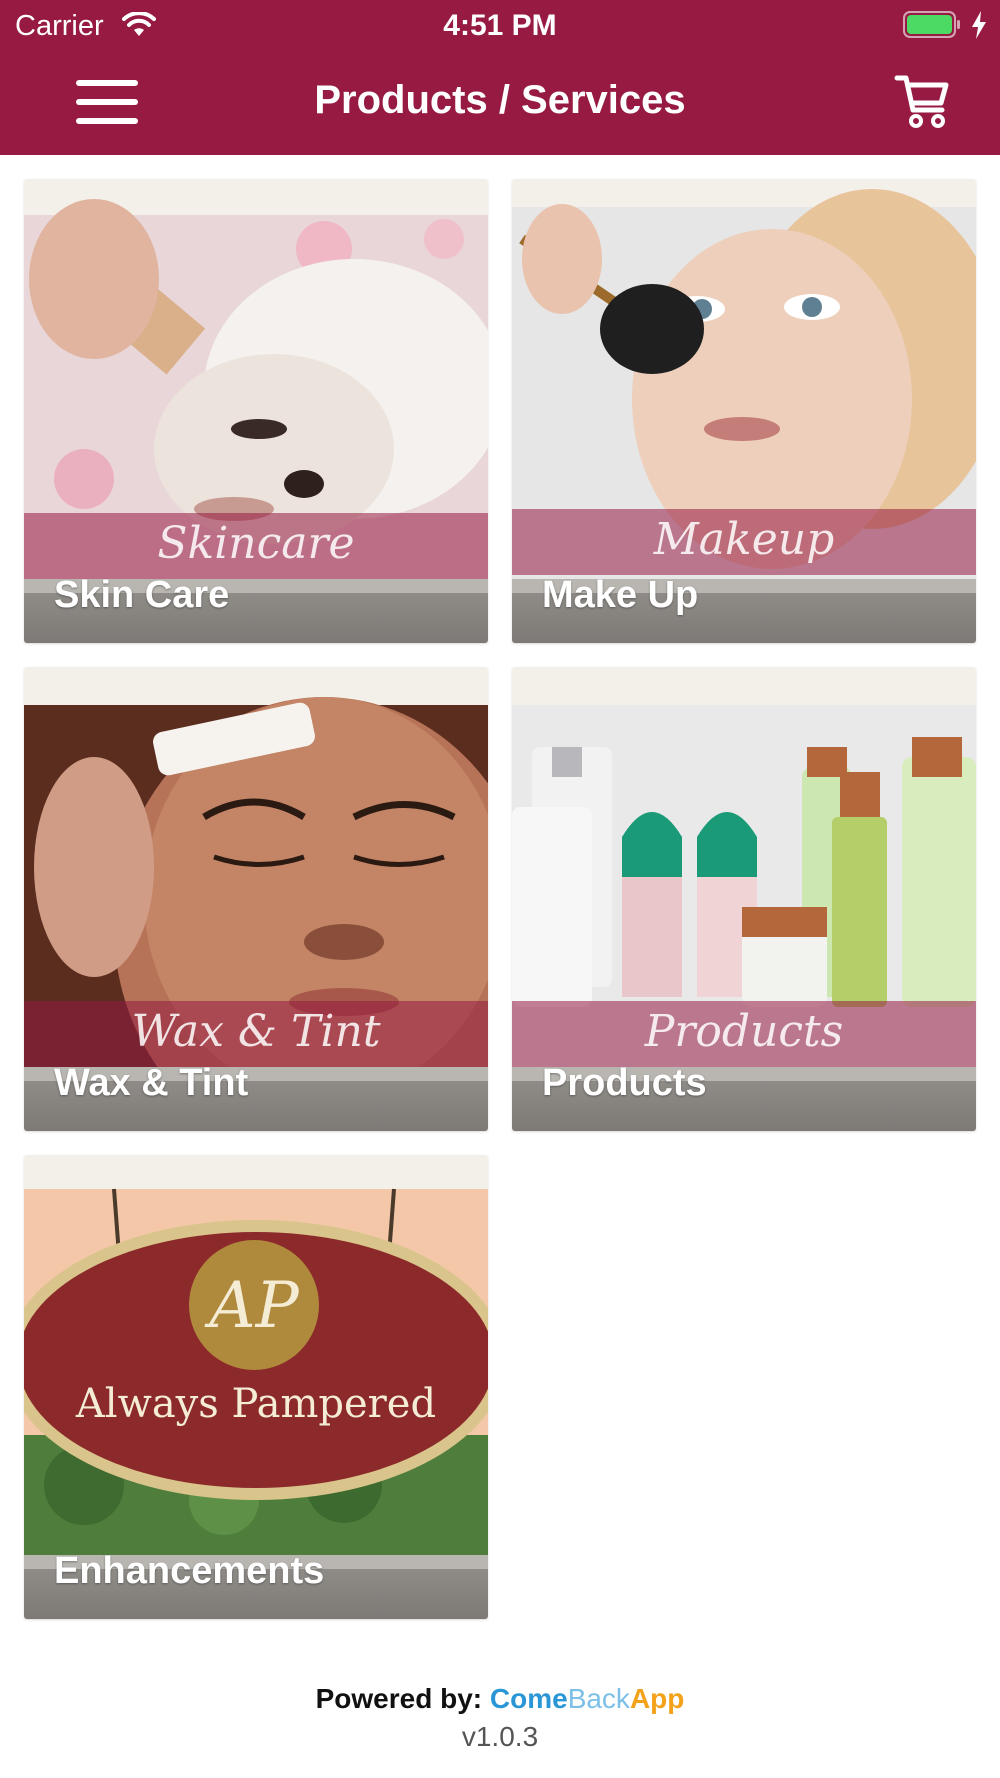 The image size is (1000, 1778). I want to click on category-tile-skin-care: Skincare Skin Care, so click(256, 411).